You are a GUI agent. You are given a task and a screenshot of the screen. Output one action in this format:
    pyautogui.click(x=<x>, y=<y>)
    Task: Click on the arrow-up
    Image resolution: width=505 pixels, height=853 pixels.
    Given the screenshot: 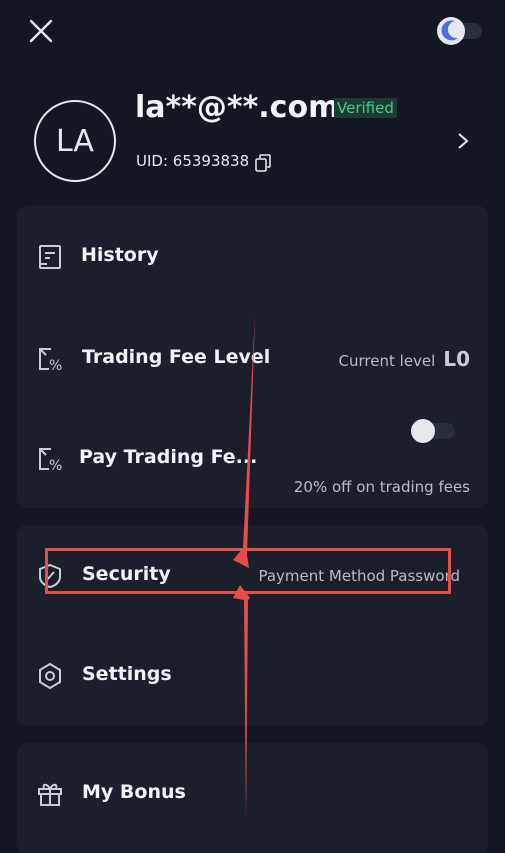 What is the action you would take?
    pyautogui.click(x=241, y=702)
    